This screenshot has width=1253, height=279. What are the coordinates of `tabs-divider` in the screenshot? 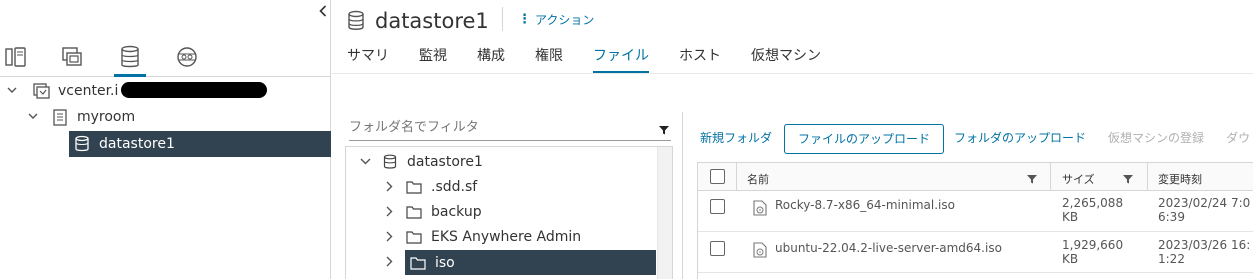 It's located at (792, 73).